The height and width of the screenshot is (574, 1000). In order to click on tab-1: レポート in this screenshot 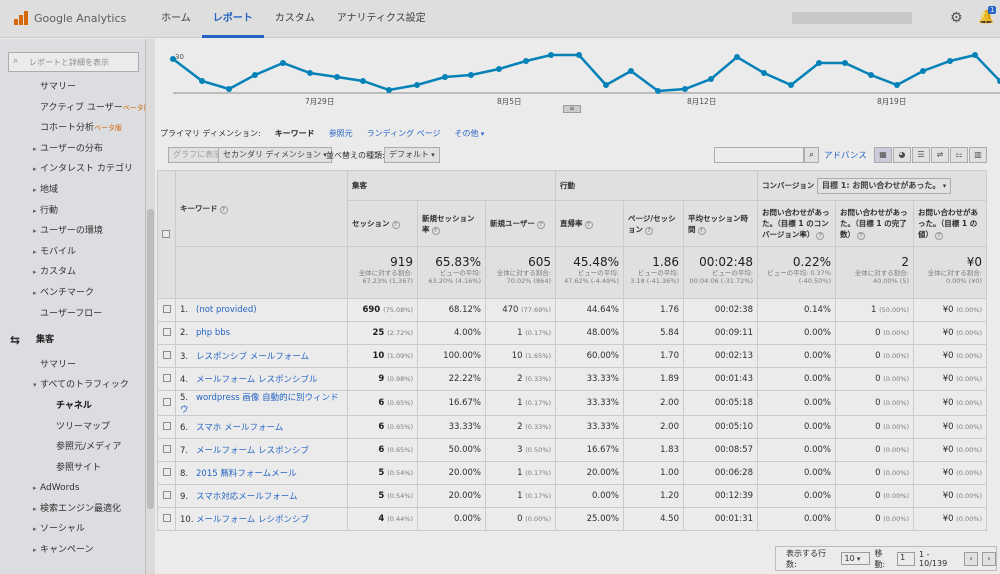, I will do `click(232, 19)`.